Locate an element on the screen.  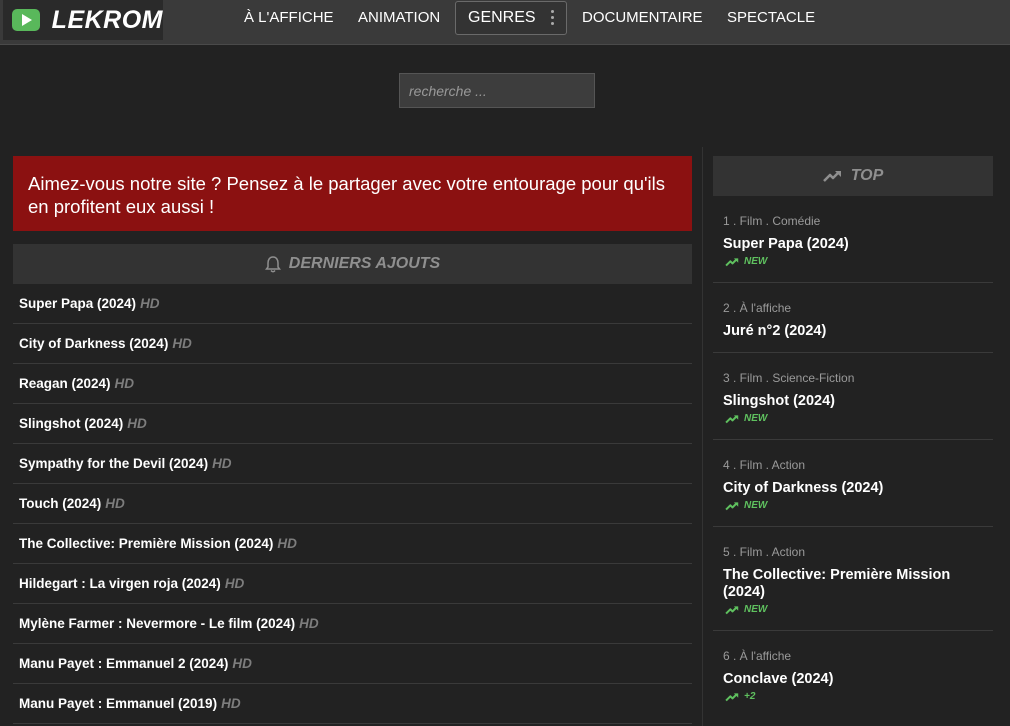
latest-heading: DERNIERS AJOUTS is located at coordinates (364, 263).